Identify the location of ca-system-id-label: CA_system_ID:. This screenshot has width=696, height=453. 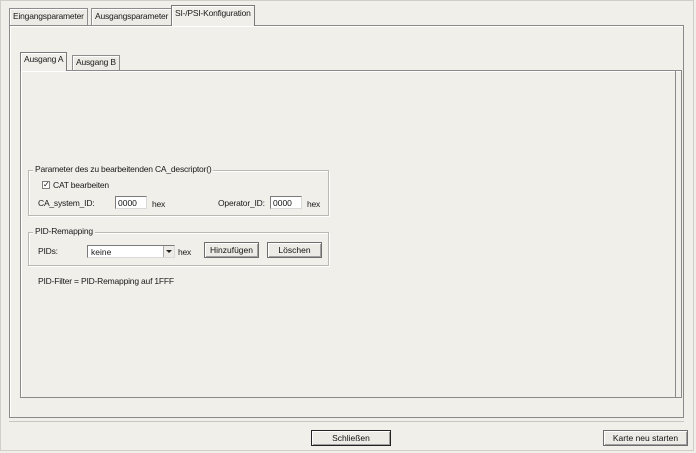
(66, 203).